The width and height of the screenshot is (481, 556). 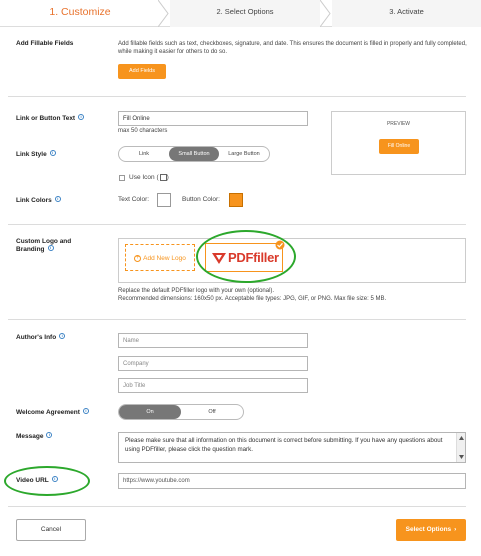 I want to click on welcome-agreement-toggle: On Off, so click(x=181, y=412).